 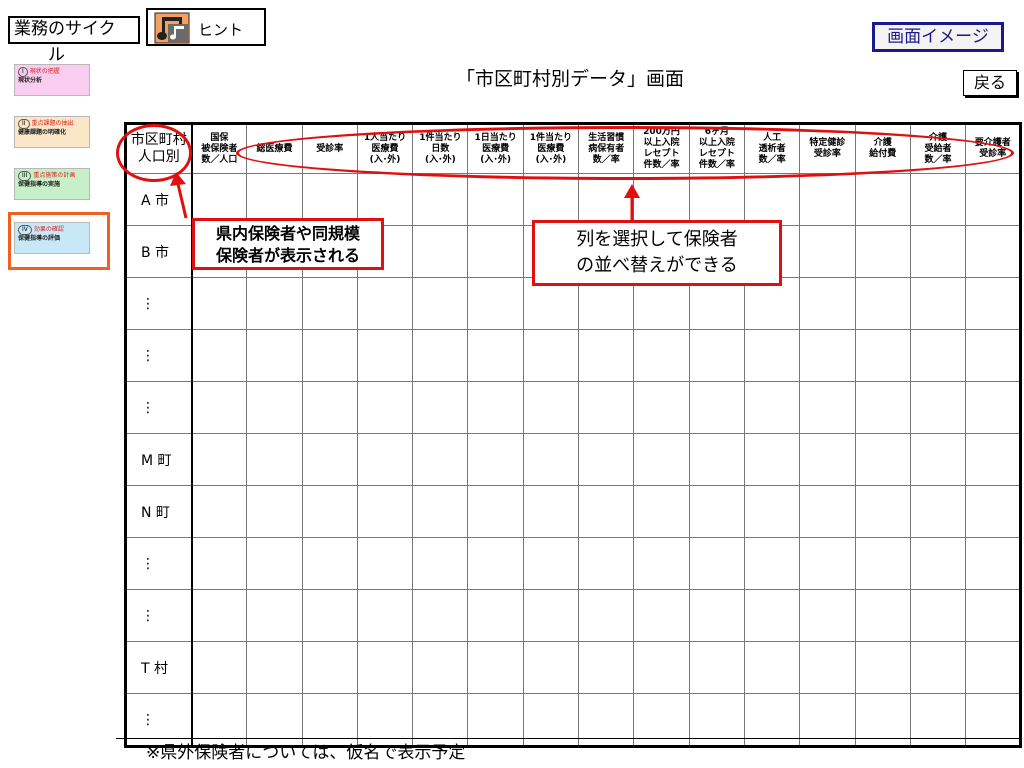 I want to click on callout-sort-columns: 列を選択して保険者 の並べ替えができる, so click(x=657, y=253).